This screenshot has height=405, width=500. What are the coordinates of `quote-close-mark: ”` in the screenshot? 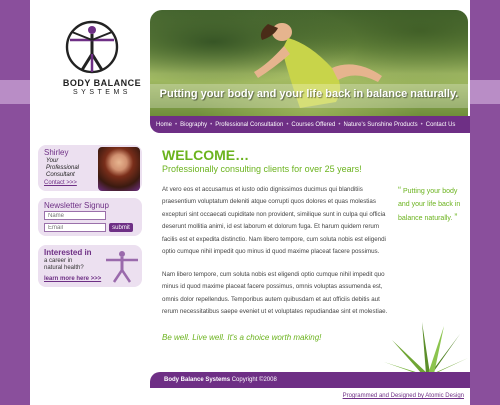 It's located at (456, 217).